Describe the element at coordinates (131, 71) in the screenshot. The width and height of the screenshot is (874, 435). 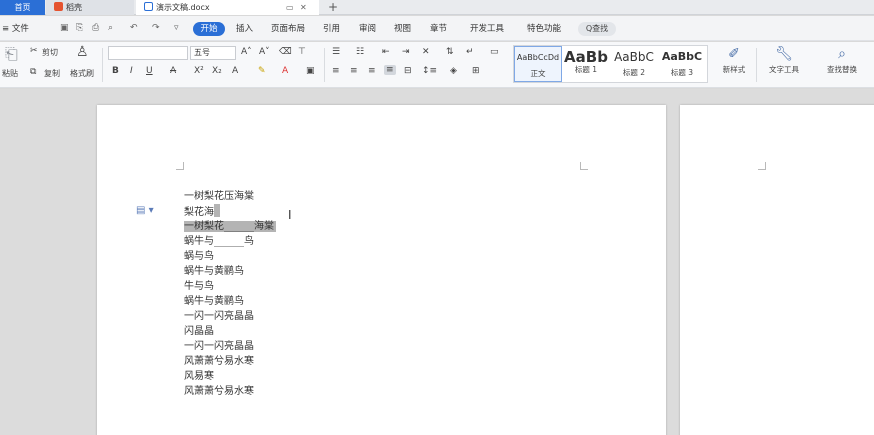
I see `italic-icon: I` at that location.